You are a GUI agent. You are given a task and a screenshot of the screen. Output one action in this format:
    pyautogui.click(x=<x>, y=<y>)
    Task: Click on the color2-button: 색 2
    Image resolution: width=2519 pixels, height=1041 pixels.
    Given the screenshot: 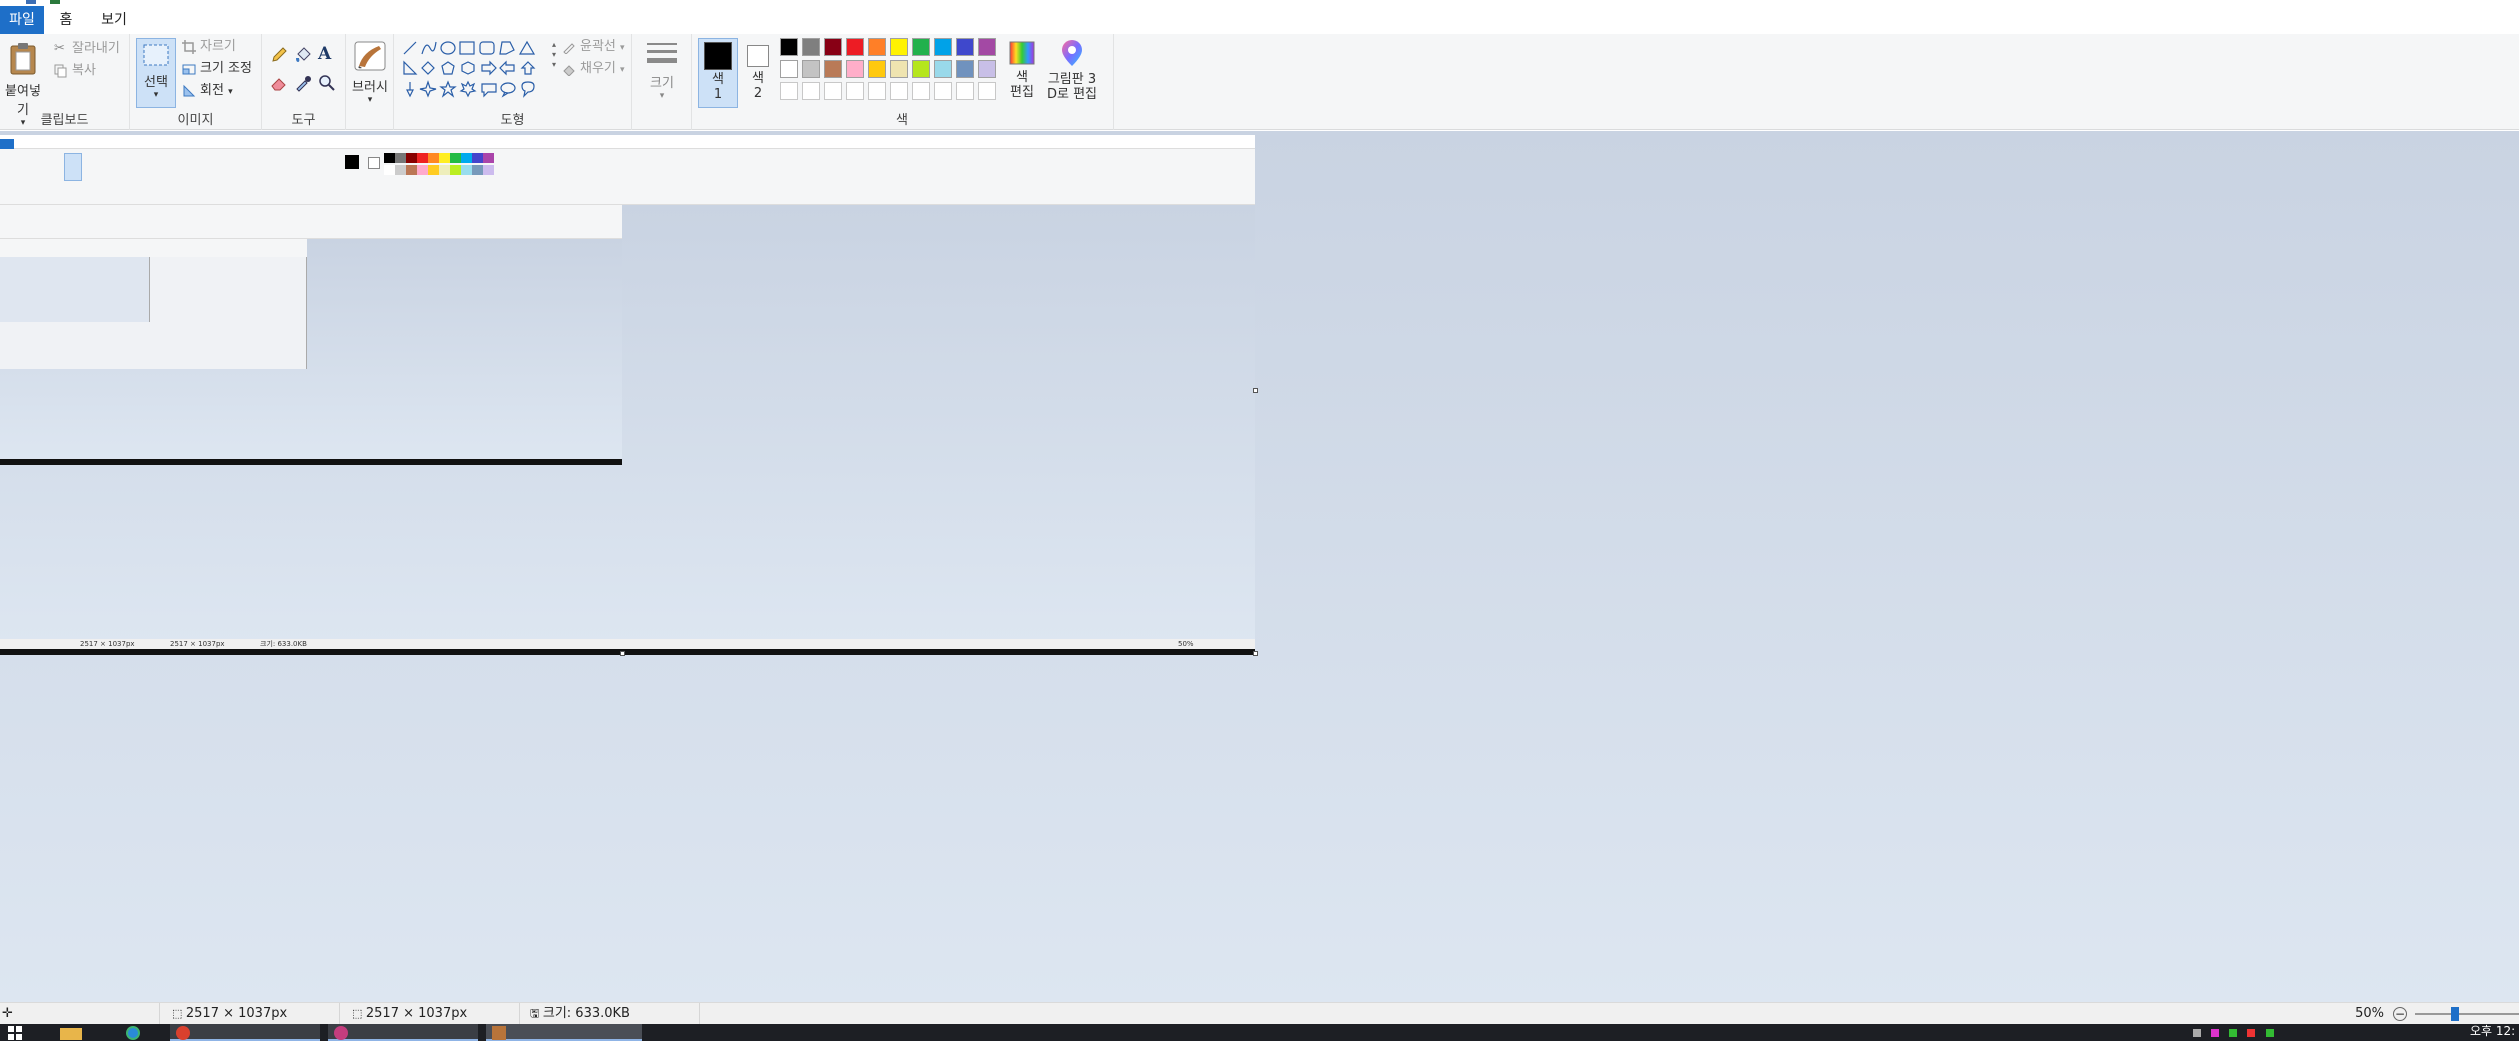 What is the action you would take?
    pyautogui.click(x=758, y=73)
    